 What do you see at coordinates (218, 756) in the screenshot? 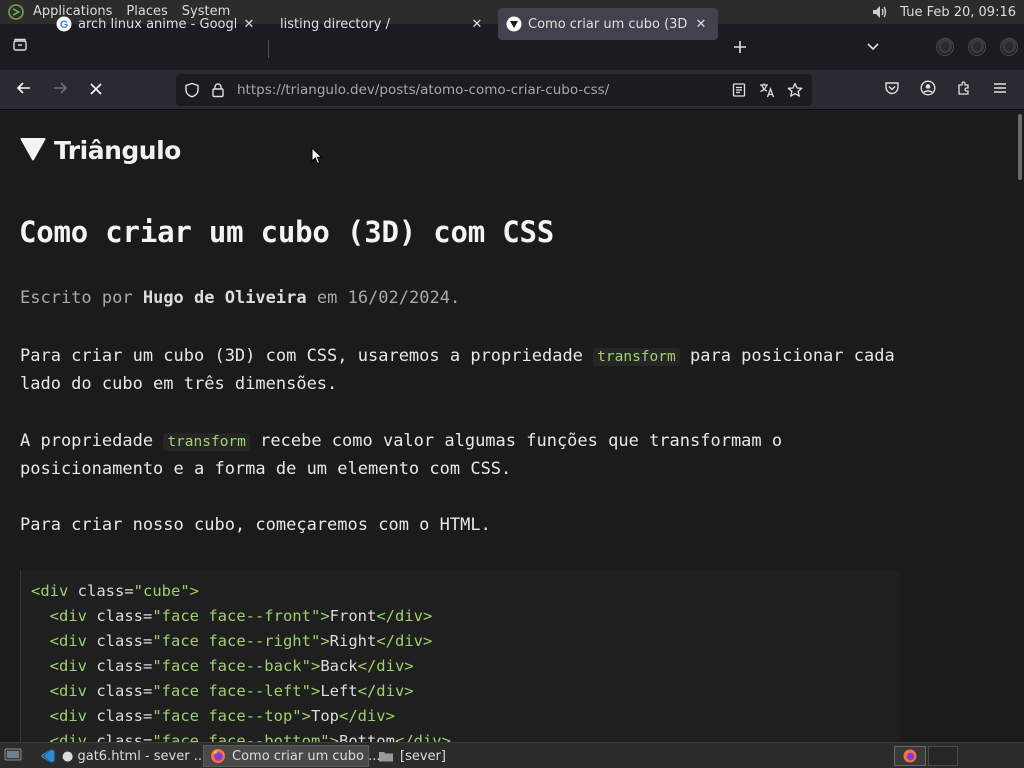
I see `firefox-icon` at bounding box center [218, 756].